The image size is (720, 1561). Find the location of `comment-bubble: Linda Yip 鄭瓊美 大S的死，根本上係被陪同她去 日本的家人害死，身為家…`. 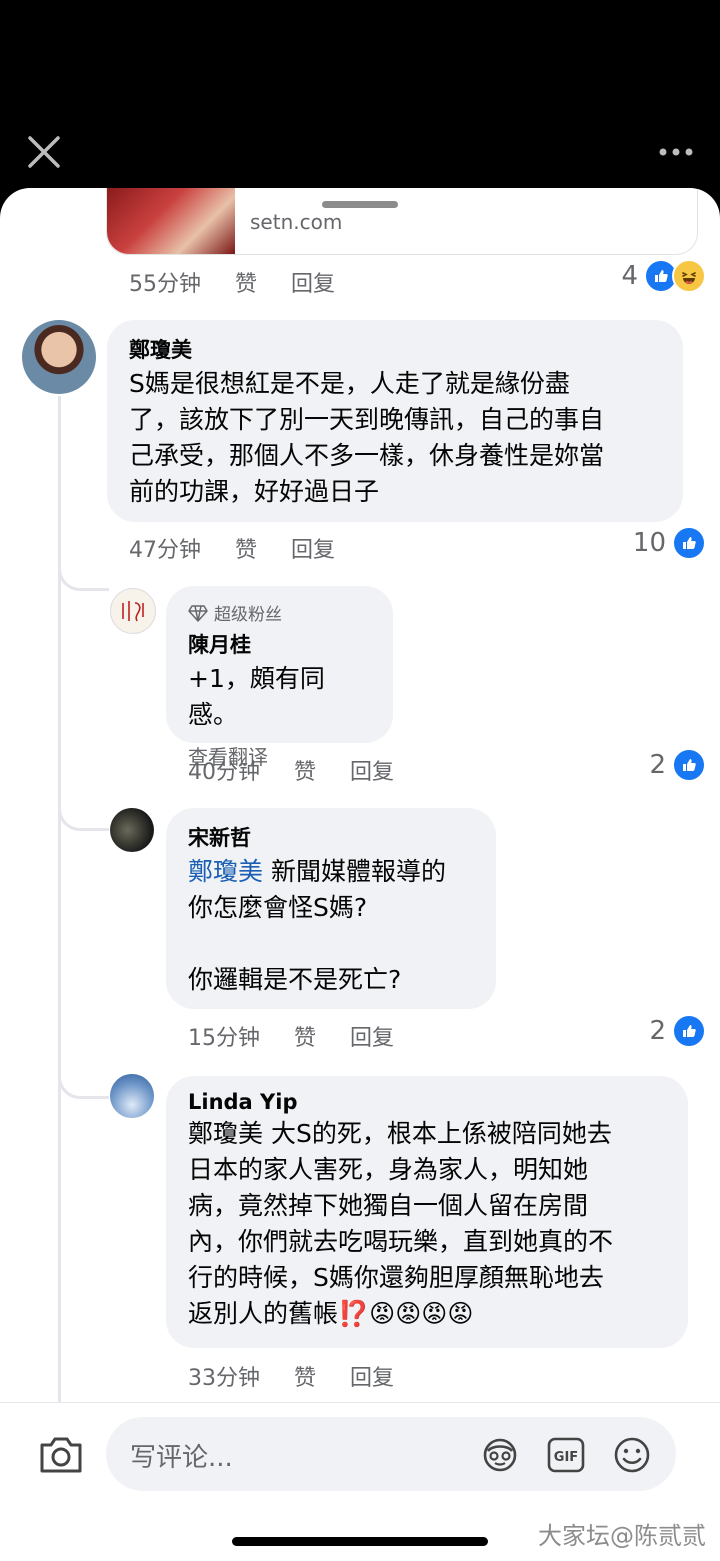

comment-bubble: Linda Yip 鄭瓊美 大S的死，根本上係被陪同她去 日本的家人害死，身為家… is located at coordinates (427, 1212).